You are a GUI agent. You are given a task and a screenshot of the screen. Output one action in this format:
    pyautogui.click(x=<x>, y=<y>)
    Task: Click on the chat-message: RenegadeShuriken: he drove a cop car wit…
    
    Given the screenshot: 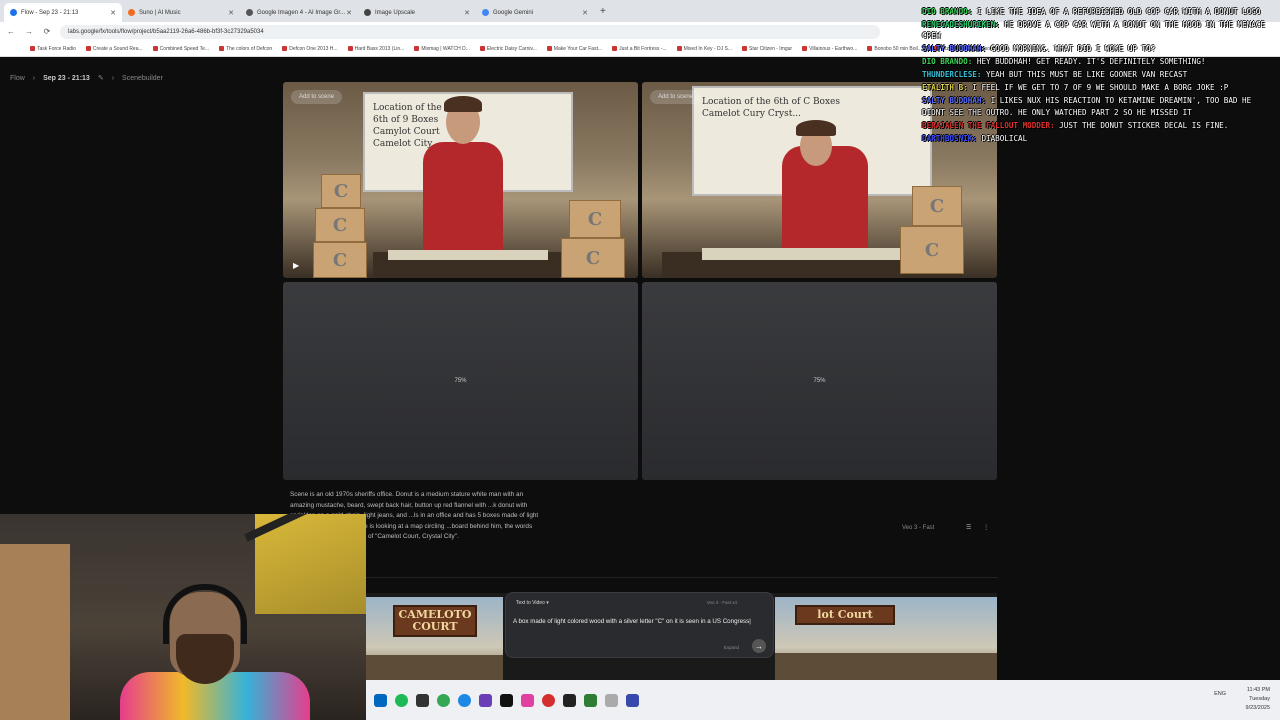 What is the action you would take?
    pyautogui.click(x=1099, y=30)
    